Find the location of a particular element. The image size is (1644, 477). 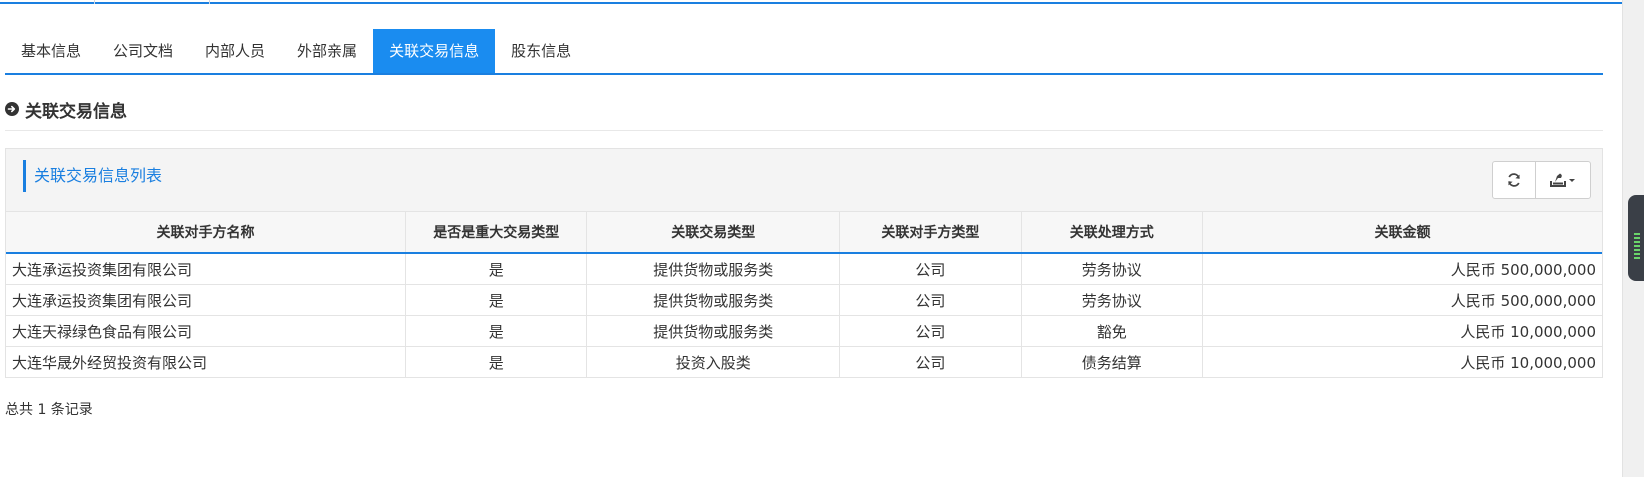

toolbar-button-group is located at coordinates (1541, 180).